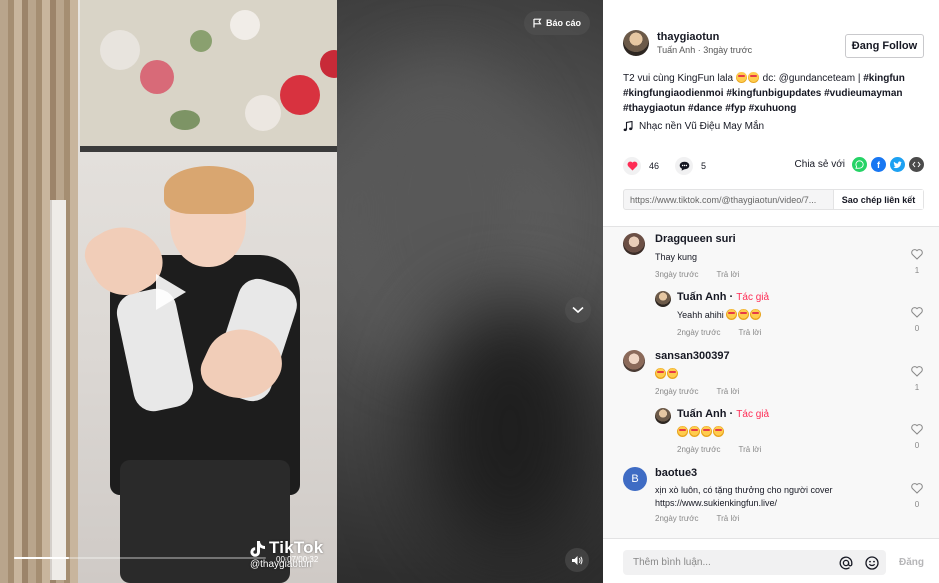 Image resolution: width=939 pixels, height=583 pixels. Describe the element at coordinates (743, 473) in the screenshot. I see `comment-username: baotue3` at that location.